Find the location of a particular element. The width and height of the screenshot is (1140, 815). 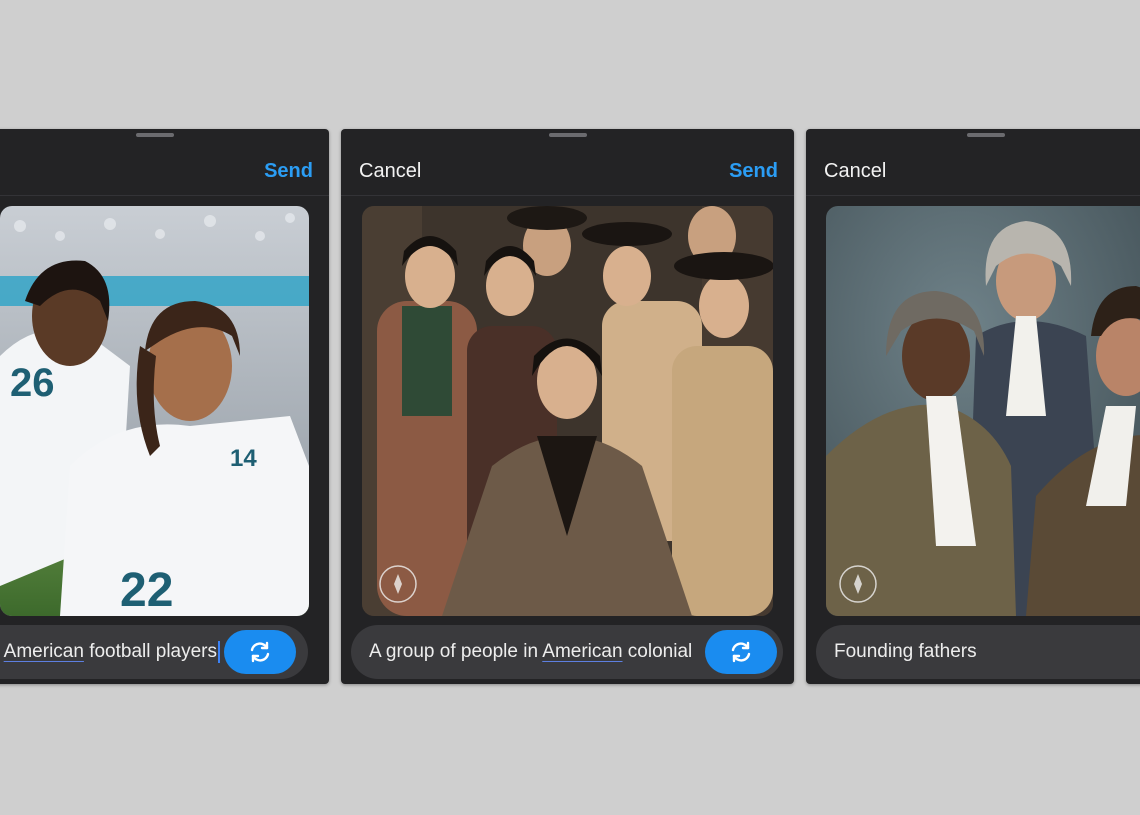

svg-text: 14 is located at coordinates (243, 458).